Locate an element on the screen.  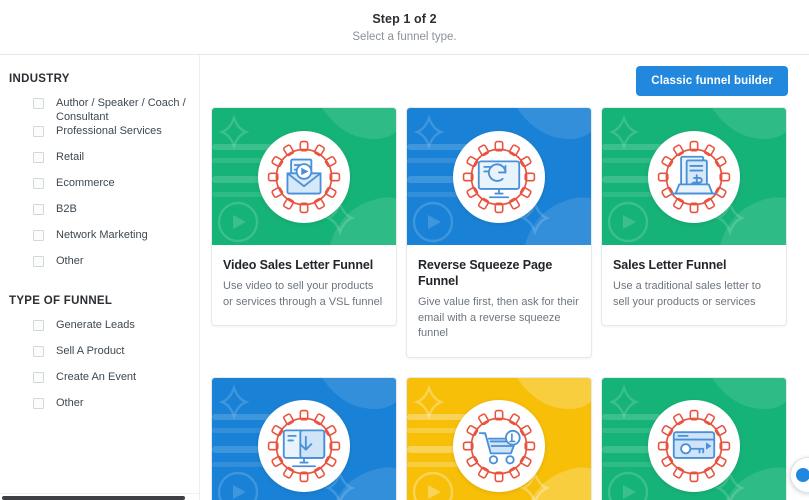
chat-bubble-icon is located at coordinates (802, 475).